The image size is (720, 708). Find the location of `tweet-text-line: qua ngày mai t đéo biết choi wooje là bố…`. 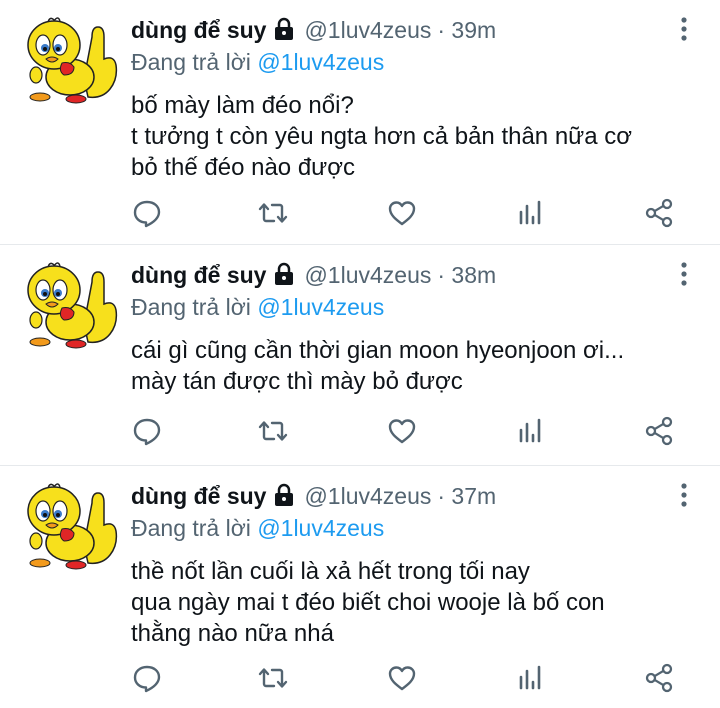

tweet-text-line: qua ngày mai t đéo biết choi wooje là bố… is located at coordinates (368, 602).